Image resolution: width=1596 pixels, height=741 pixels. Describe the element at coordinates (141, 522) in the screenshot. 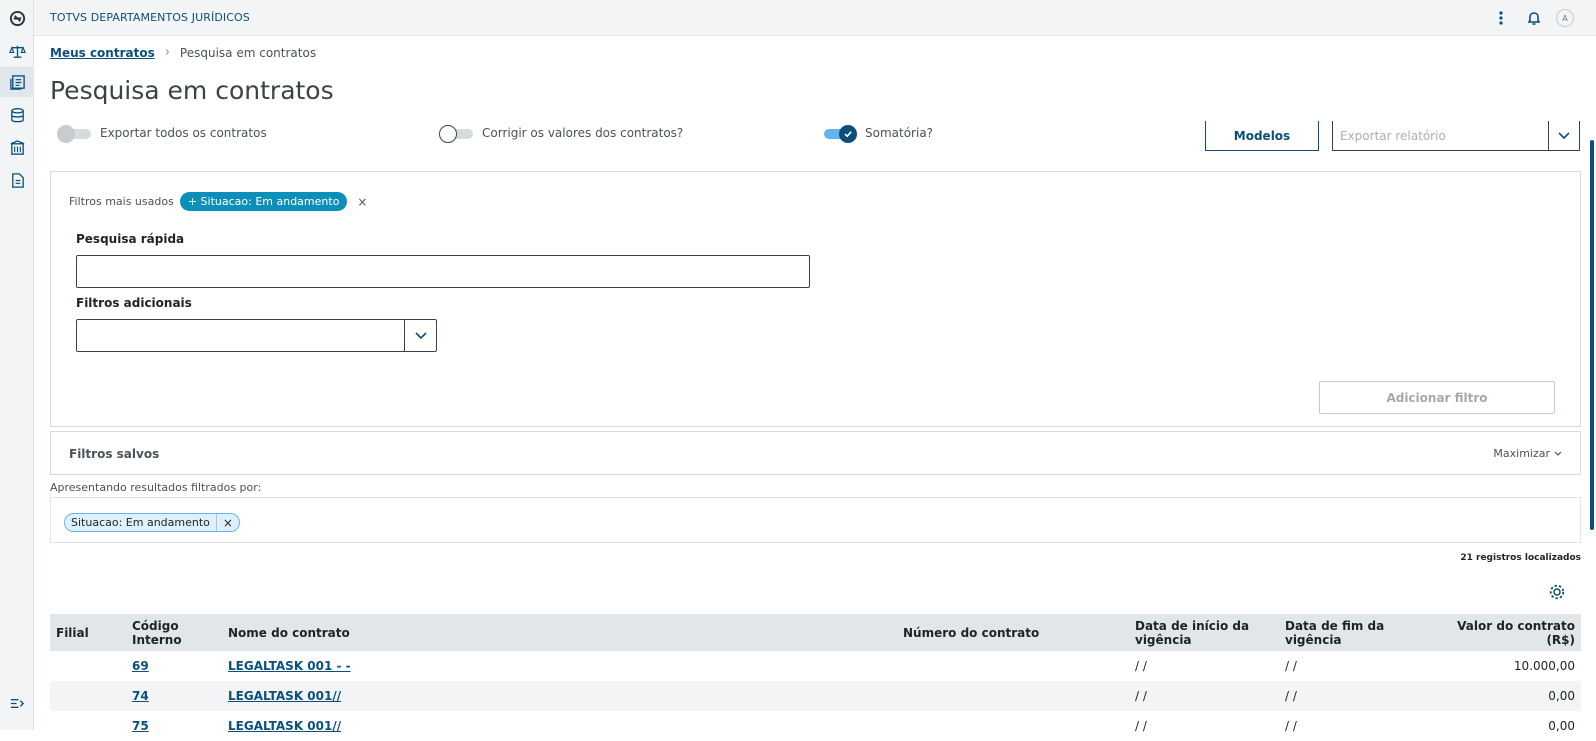

I see `active-filter-chip-label: Situacao: Em andamento` at that location.